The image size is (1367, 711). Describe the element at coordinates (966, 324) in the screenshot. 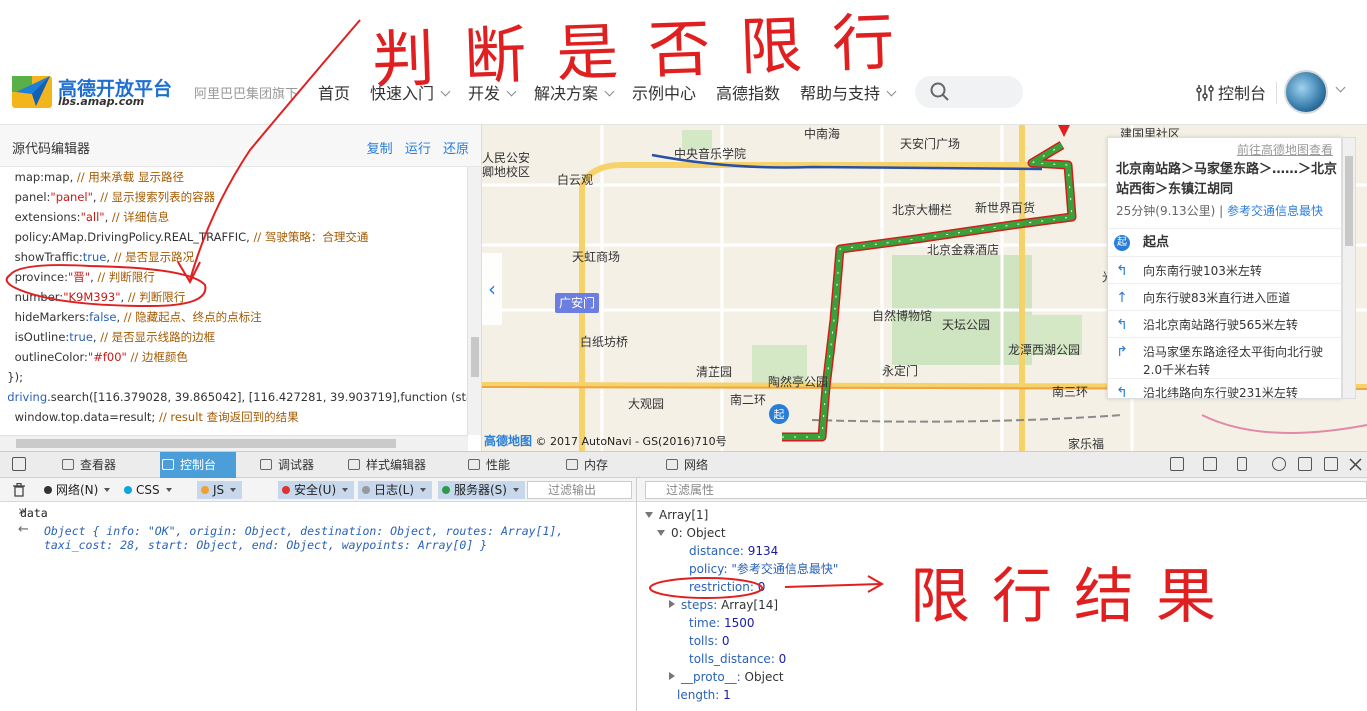

I see `map-poi-label: 天坛公园` at that location.